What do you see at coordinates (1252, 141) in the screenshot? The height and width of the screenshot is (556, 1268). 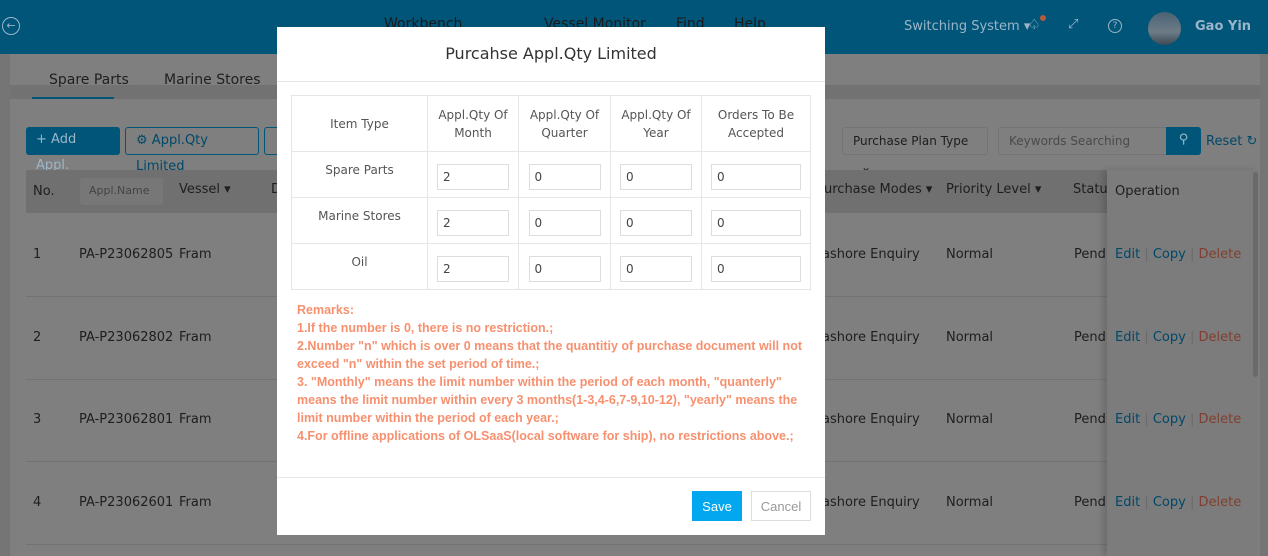 I see `refresh-icon: ↻` at bounding box center [1252, 141].